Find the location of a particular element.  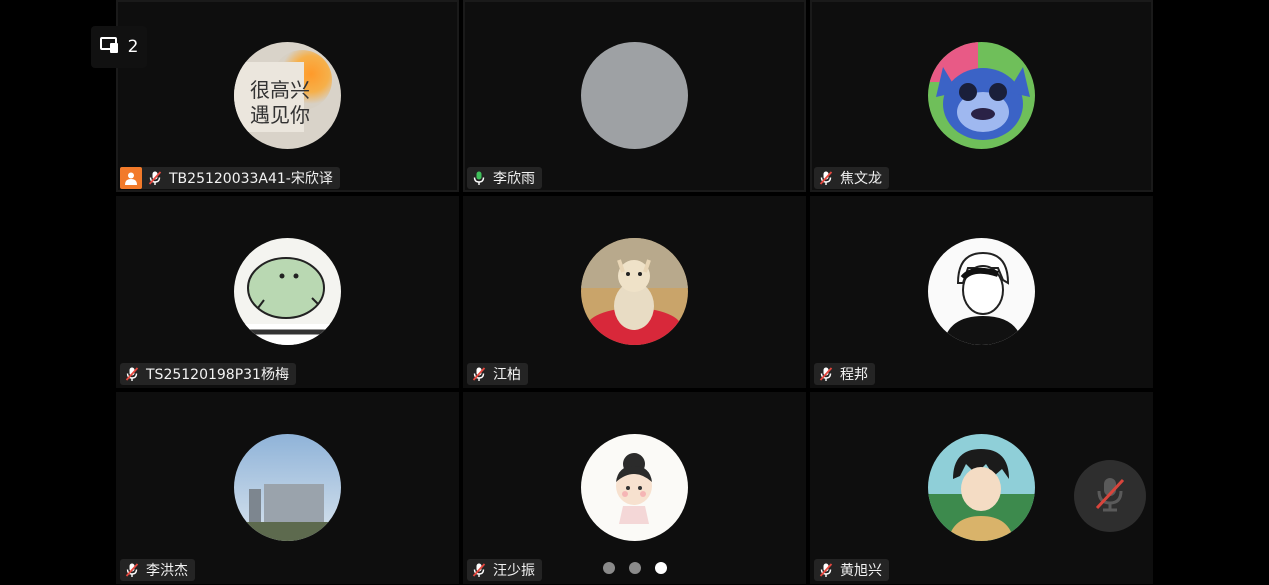

participant-name-tag: TS25120198P31杨梅 is located at coordinates (208, 374).